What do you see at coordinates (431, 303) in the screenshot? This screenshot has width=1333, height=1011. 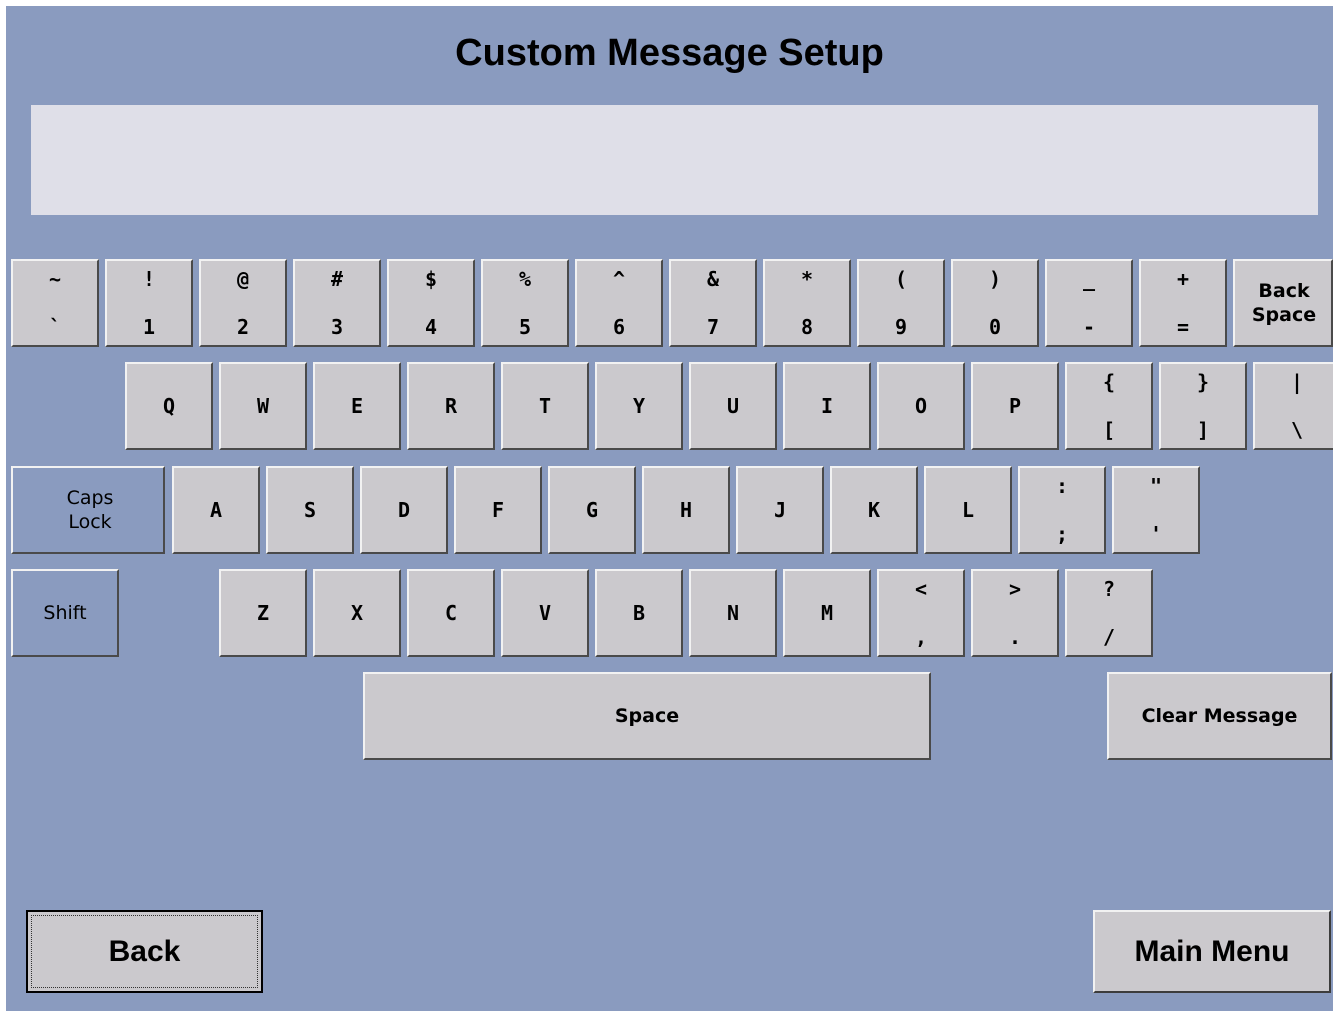 I see `key-4: $4` at bounding box center [431, 303].